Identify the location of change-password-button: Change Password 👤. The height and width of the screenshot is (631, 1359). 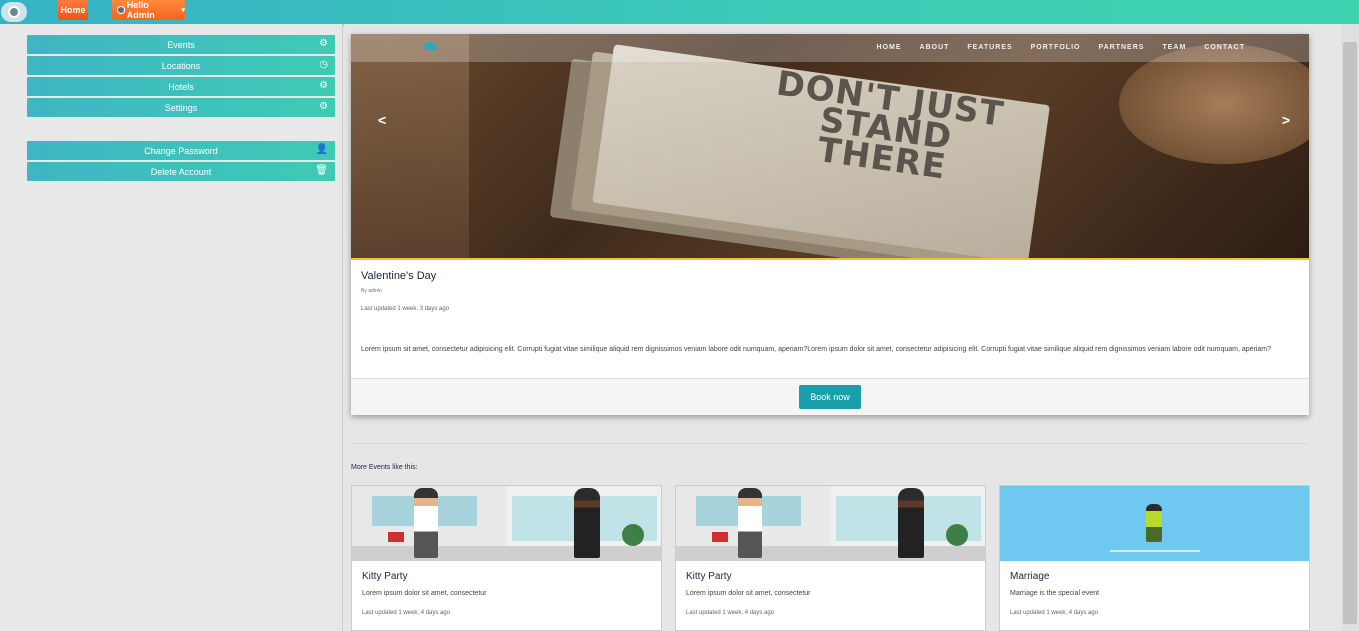
(181, 150).